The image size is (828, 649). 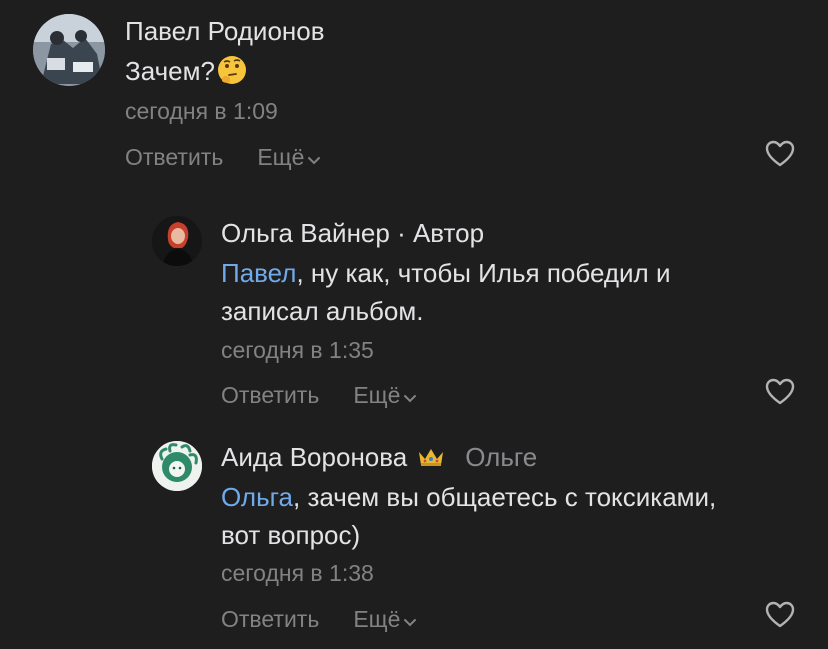 I want to click on reply-to-name: Ольге, so click(x=501, y=457).